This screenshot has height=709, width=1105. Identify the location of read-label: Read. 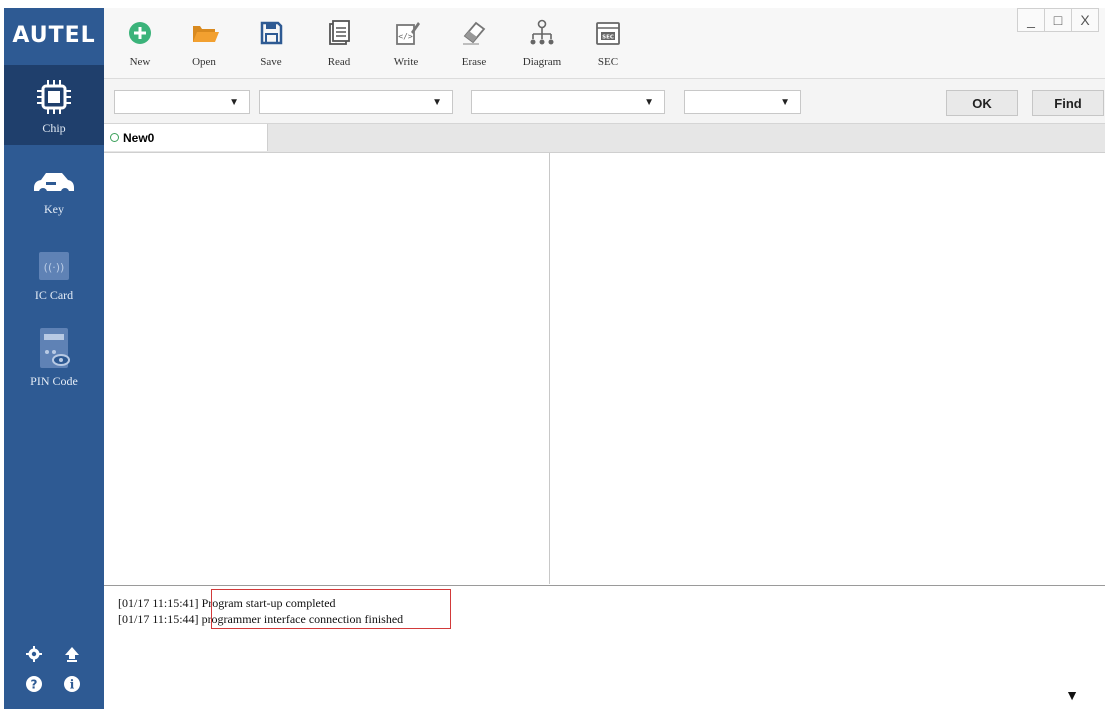
(339, 62).